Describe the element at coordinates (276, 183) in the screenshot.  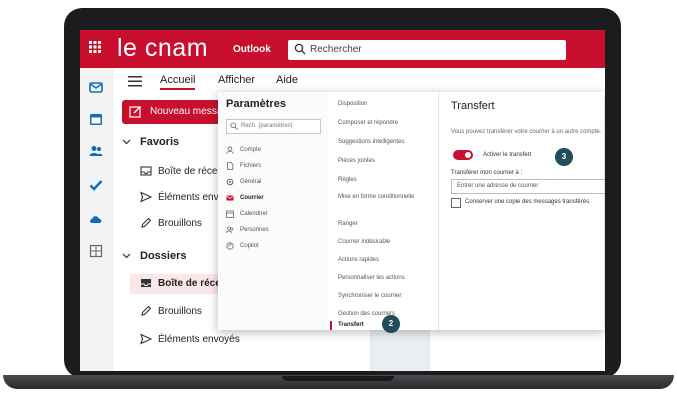
I see `settings-nav-general: Général` at that location.